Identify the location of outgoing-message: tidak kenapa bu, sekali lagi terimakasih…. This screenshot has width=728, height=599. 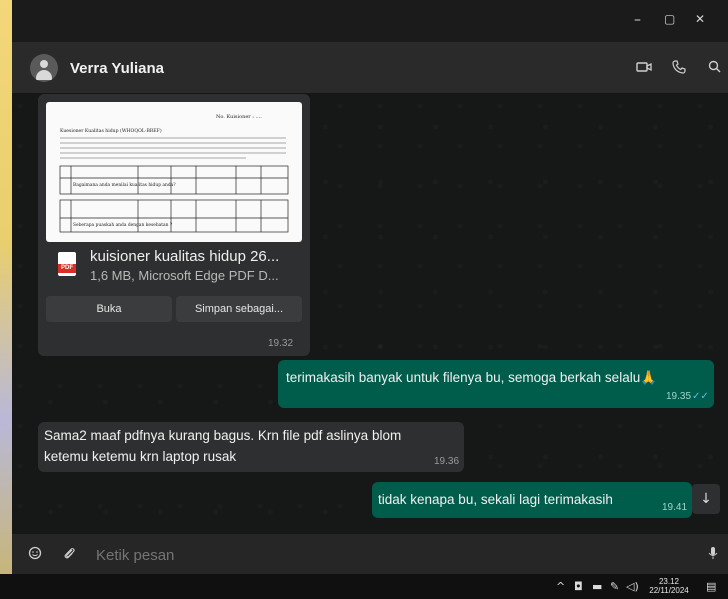
(532, 500).